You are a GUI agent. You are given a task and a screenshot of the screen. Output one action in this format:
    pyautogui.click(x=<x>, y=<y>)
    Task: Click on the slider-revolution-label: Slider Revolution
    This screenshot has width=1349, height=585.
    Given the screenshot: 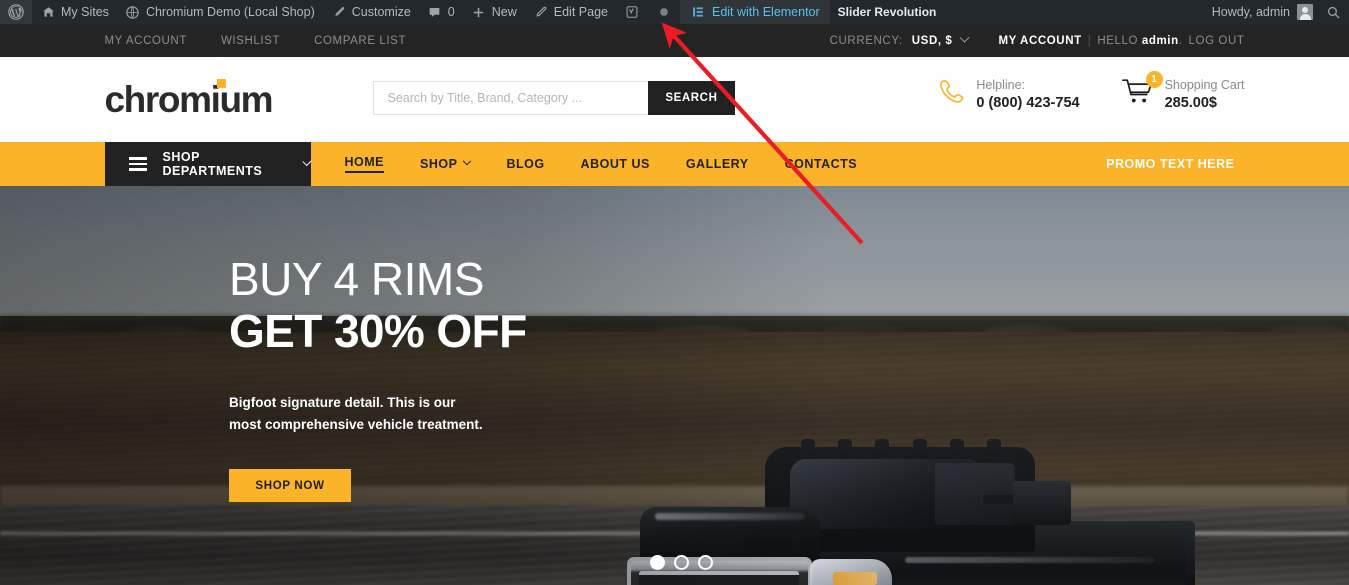 What is the action you would take?
    pyautogui.click(x=887, y=12)
    